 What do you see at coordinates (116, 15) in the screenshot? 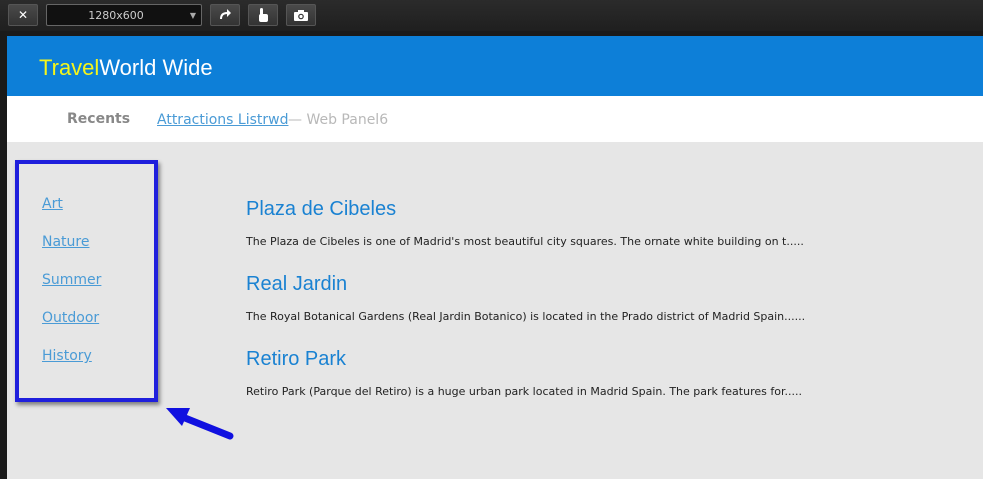
I see `resolution-value: 1280x600` at bounding box center [116, 15].